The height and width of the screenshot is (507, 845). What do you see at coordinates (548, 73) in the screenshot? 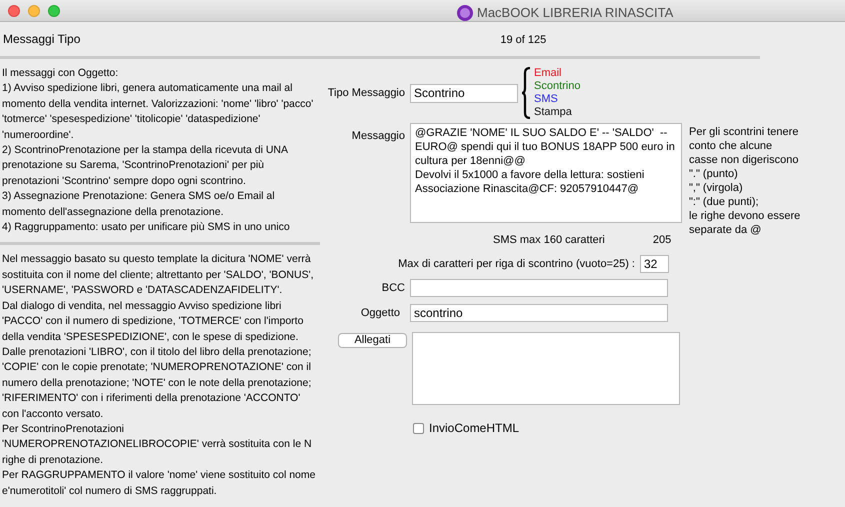
I see `type-legend-item: Email` at bounding box center [548, 73].